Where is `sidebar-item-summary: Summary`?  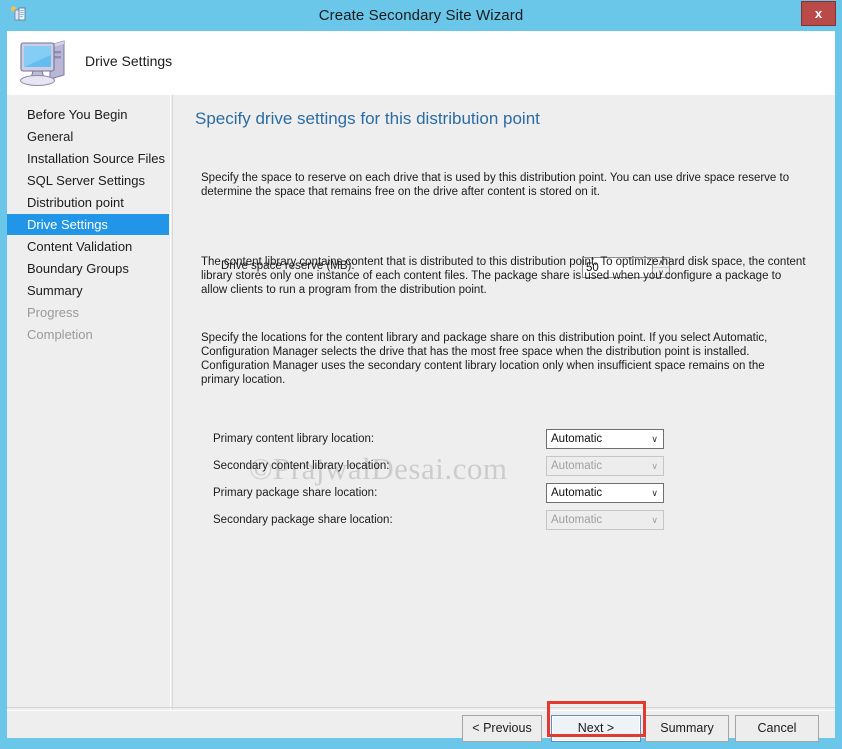
sidebar-item-summary: Summary is located at coordinates (88, 290).